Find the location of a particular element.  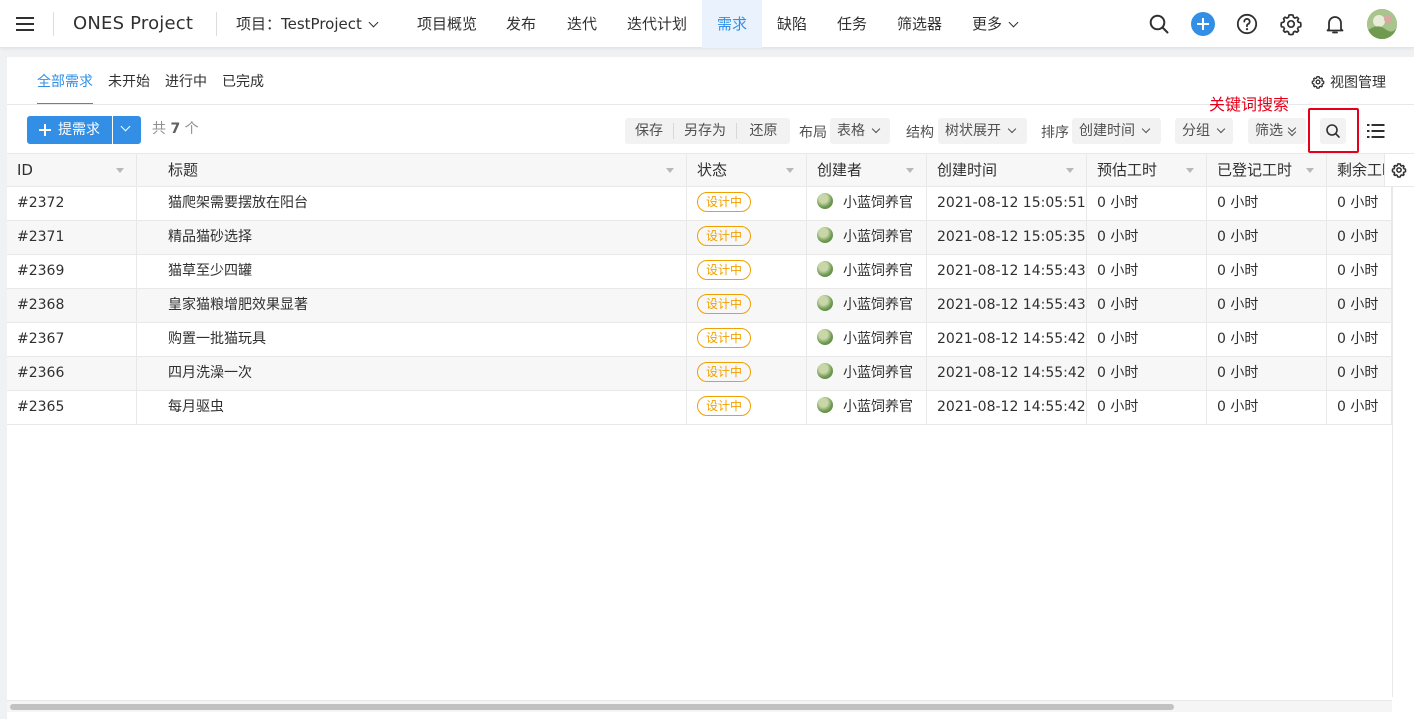

nav-item-defects: 缺陷 is located at coordinates (792, 24).